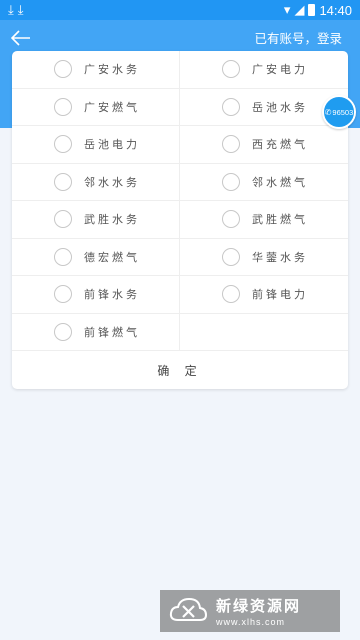 The height and width of the screenshot is (640, 360). What do you see at coordinates (180, 10) in the screenshot?
I see `status-bar: ⤓⤓ ▾ ◢ 14:40` at bounding box center [180, 10].